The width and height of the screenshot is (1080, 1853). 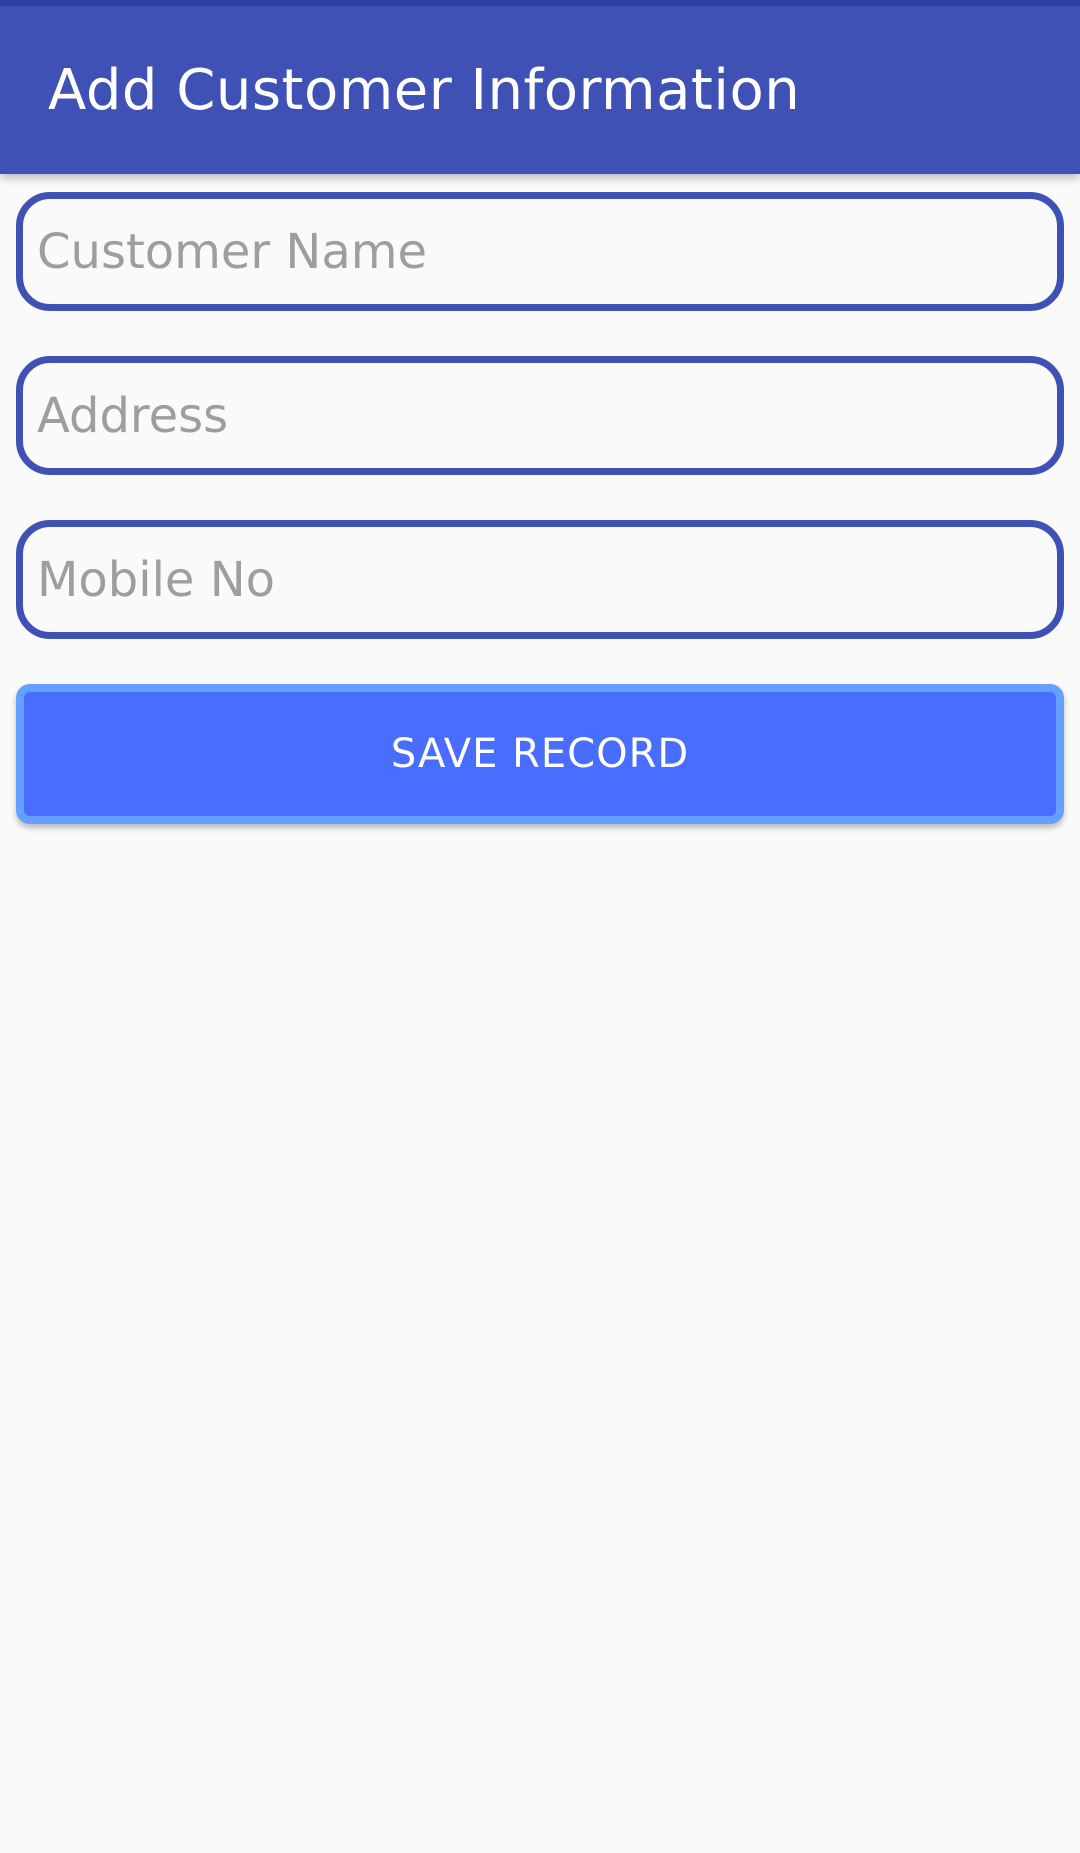 I want to click on app-bar: Add Customer Information, so click(x=540, y=90).